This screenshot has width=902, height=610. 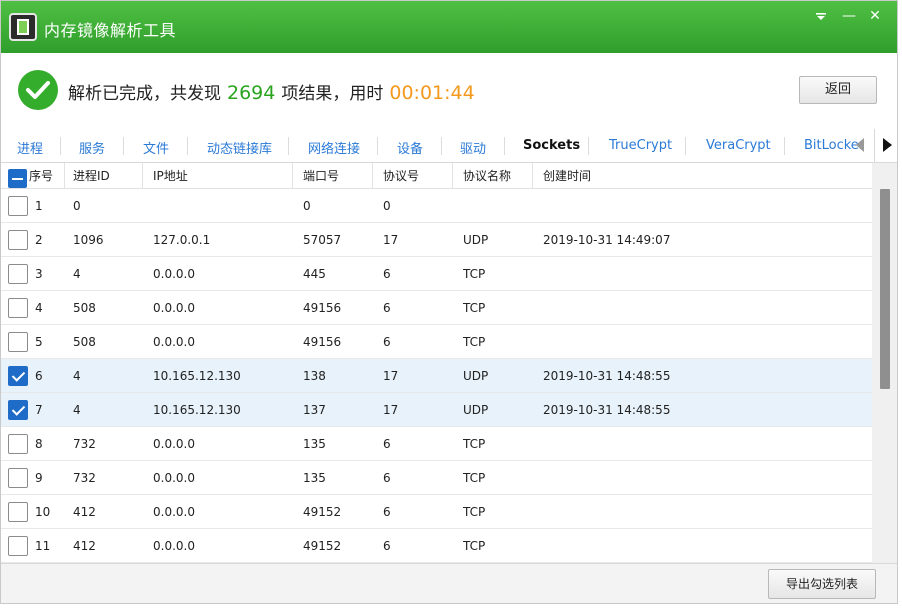 What do you see at coordinates (39, 308) in the screenshot?
I see `cell-index: 4` at bounding box center [39, 308].